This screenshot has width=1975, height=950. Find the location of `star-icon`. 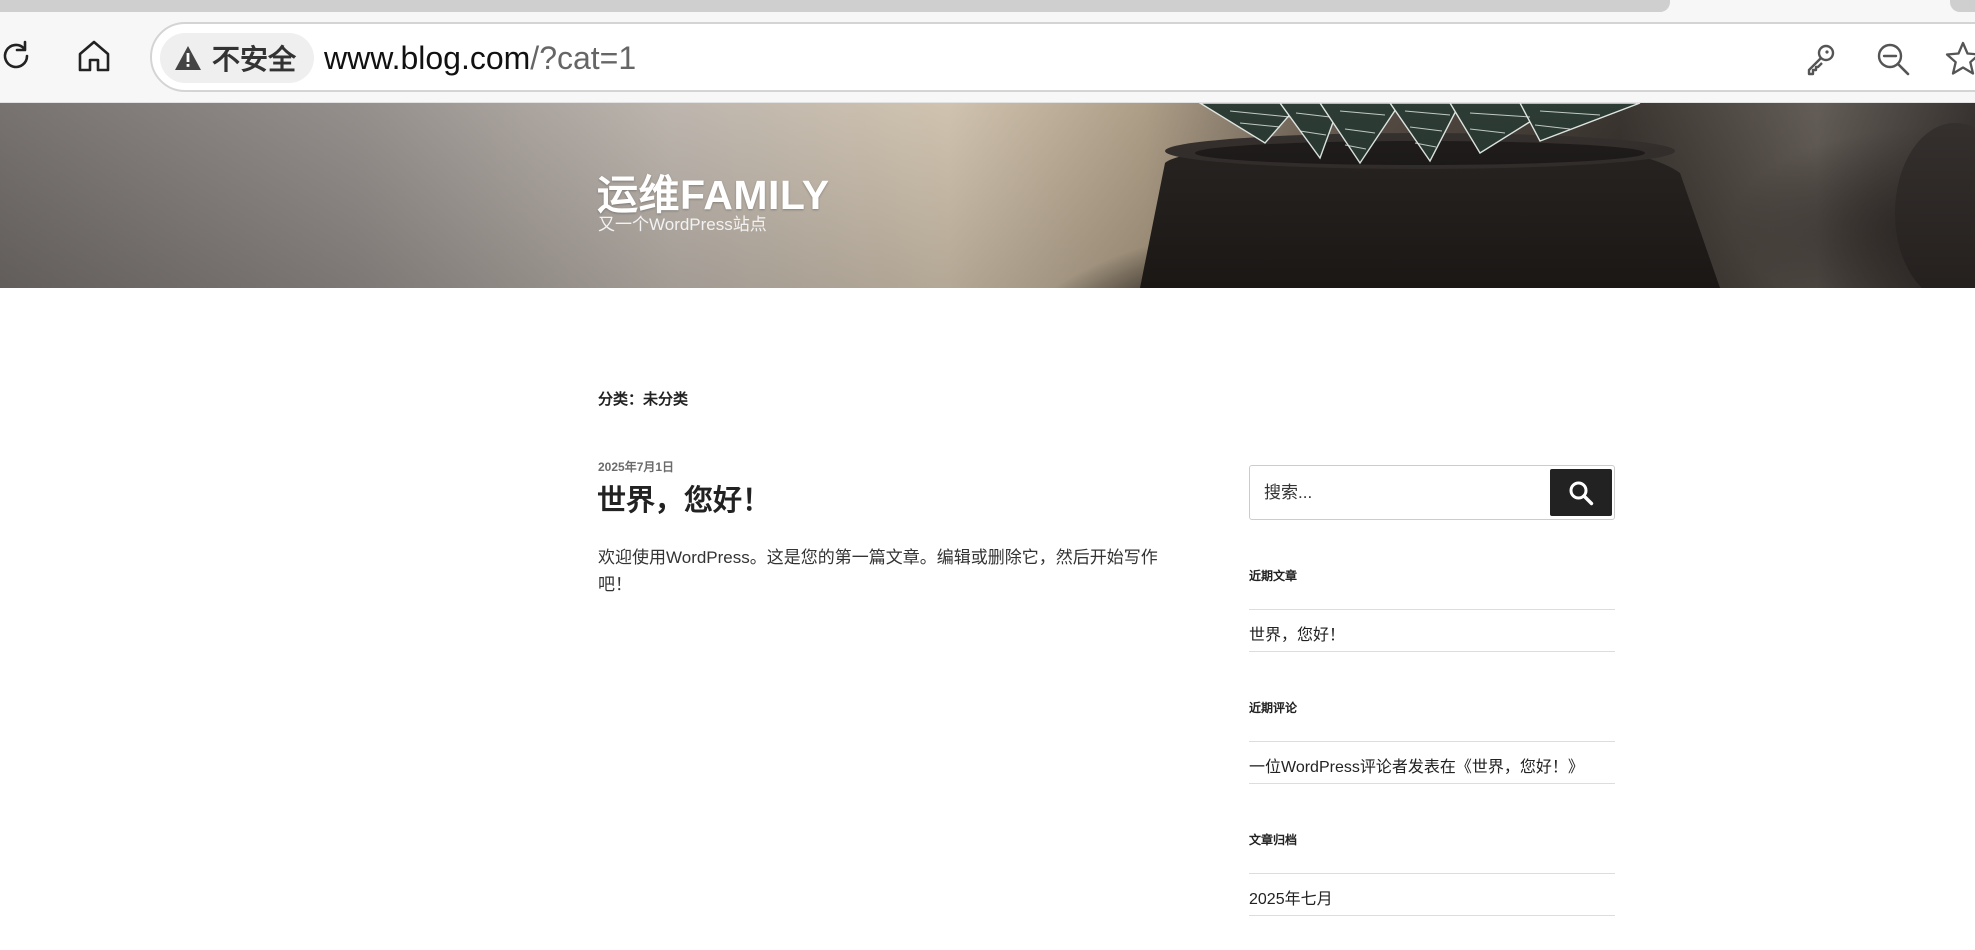

star-icon is located at coordinates (1960, 58).